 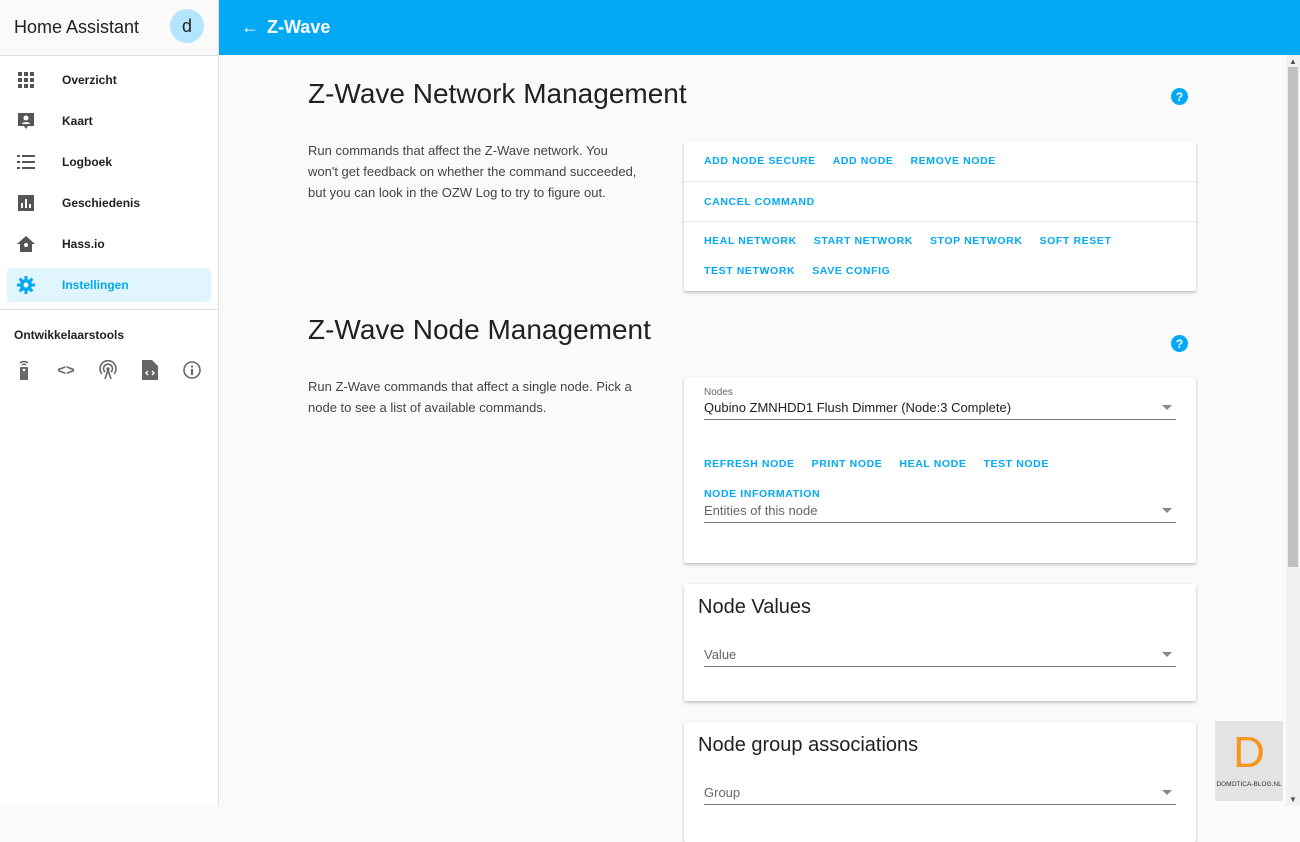 I want to click on remote-icon, so click(x=24, y=370).